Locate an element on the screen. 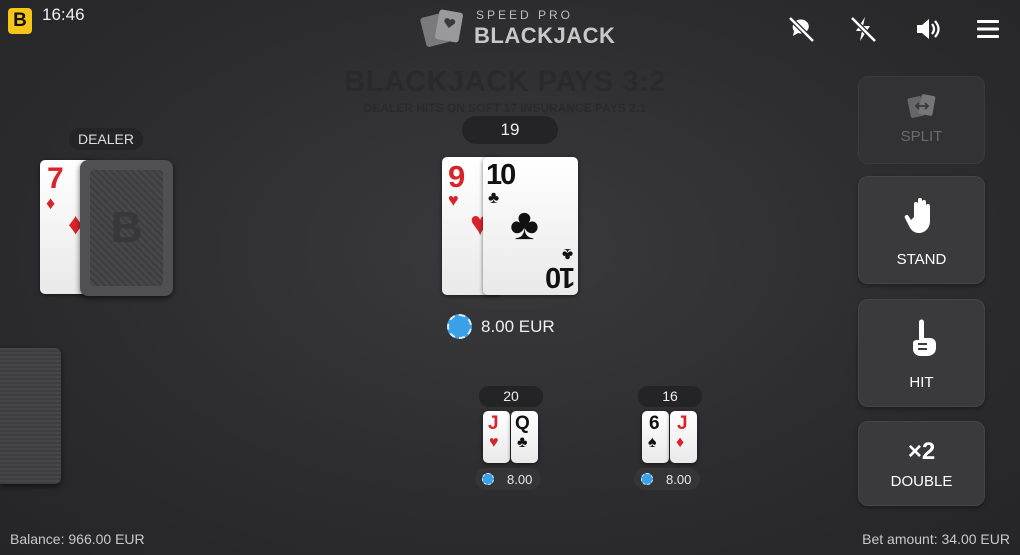  double-button: ×2 DOUBLE is located at coordinates (921, 463).